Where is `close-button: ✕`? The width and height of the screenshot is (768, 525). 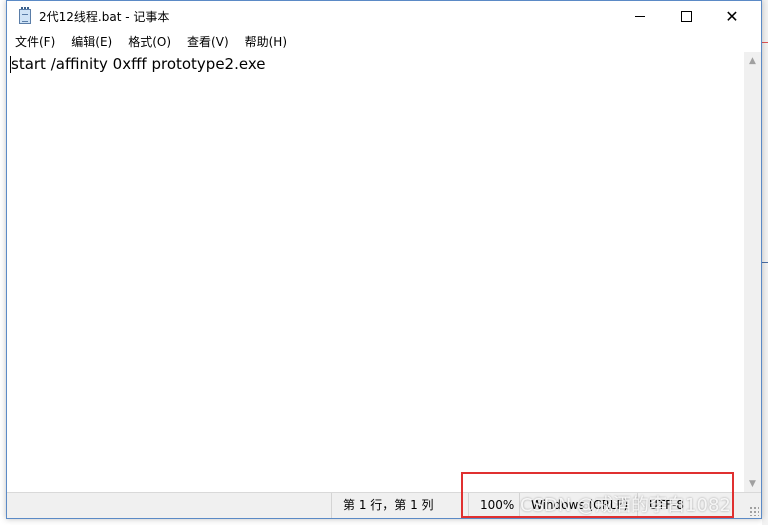 close-button: ✕ is located at coordinates (732, 16).